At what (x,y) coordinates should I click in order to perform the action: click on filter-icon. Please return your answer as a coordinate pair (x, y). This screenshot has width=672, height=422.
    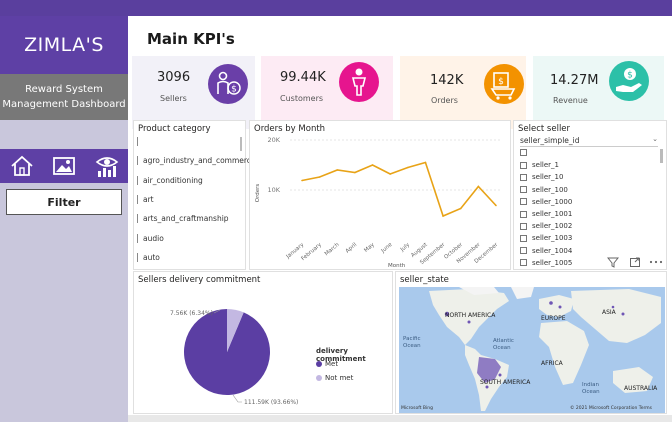
    Looking at the image, I should click on (613, 262).